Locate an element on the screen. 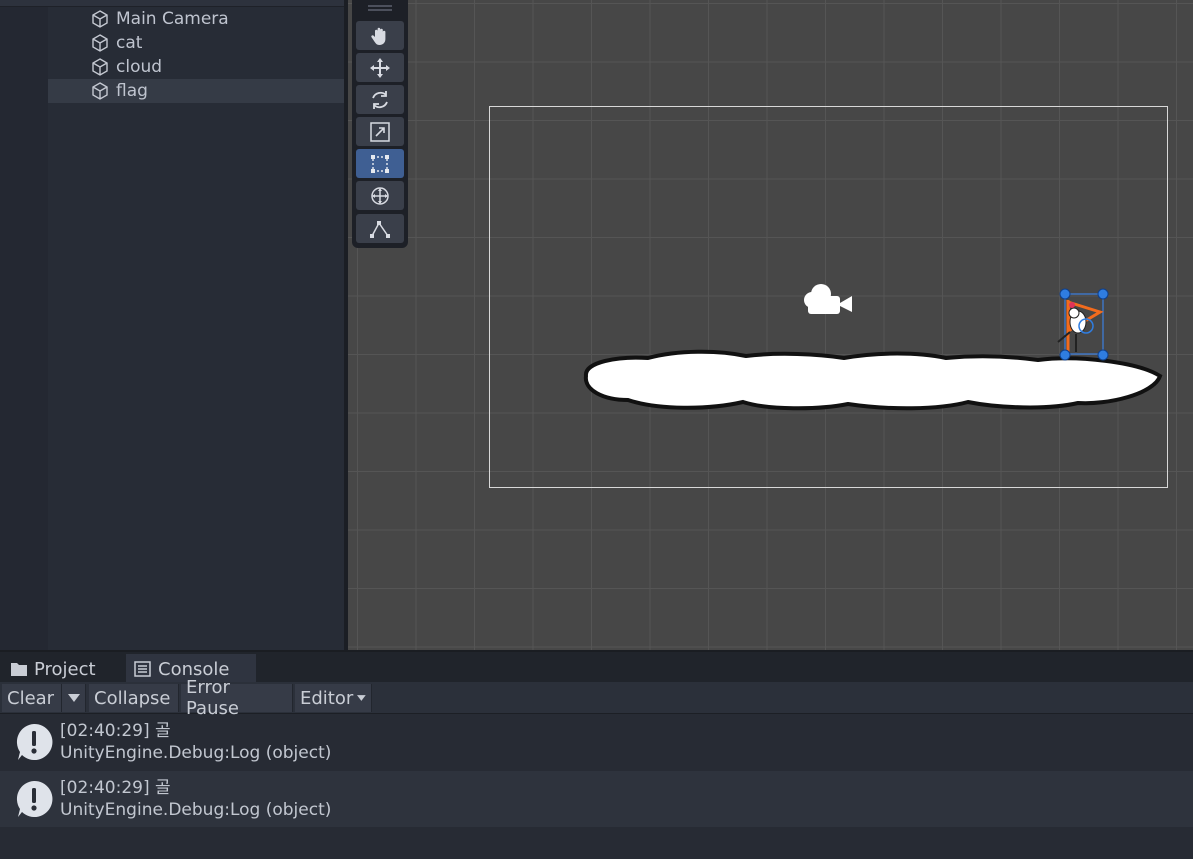  scene-root-row is located at coordinates (172, 3).